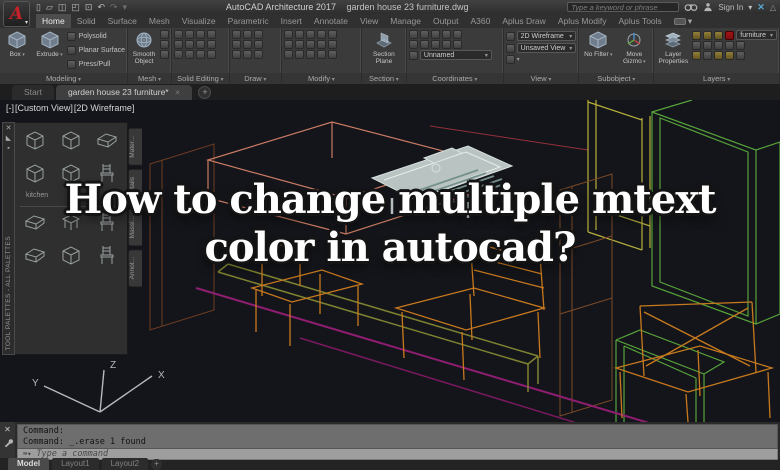  Describe the element at coordinates (756, 35) in the screenshot. I see `layer-dropdown: furniture` at that location.